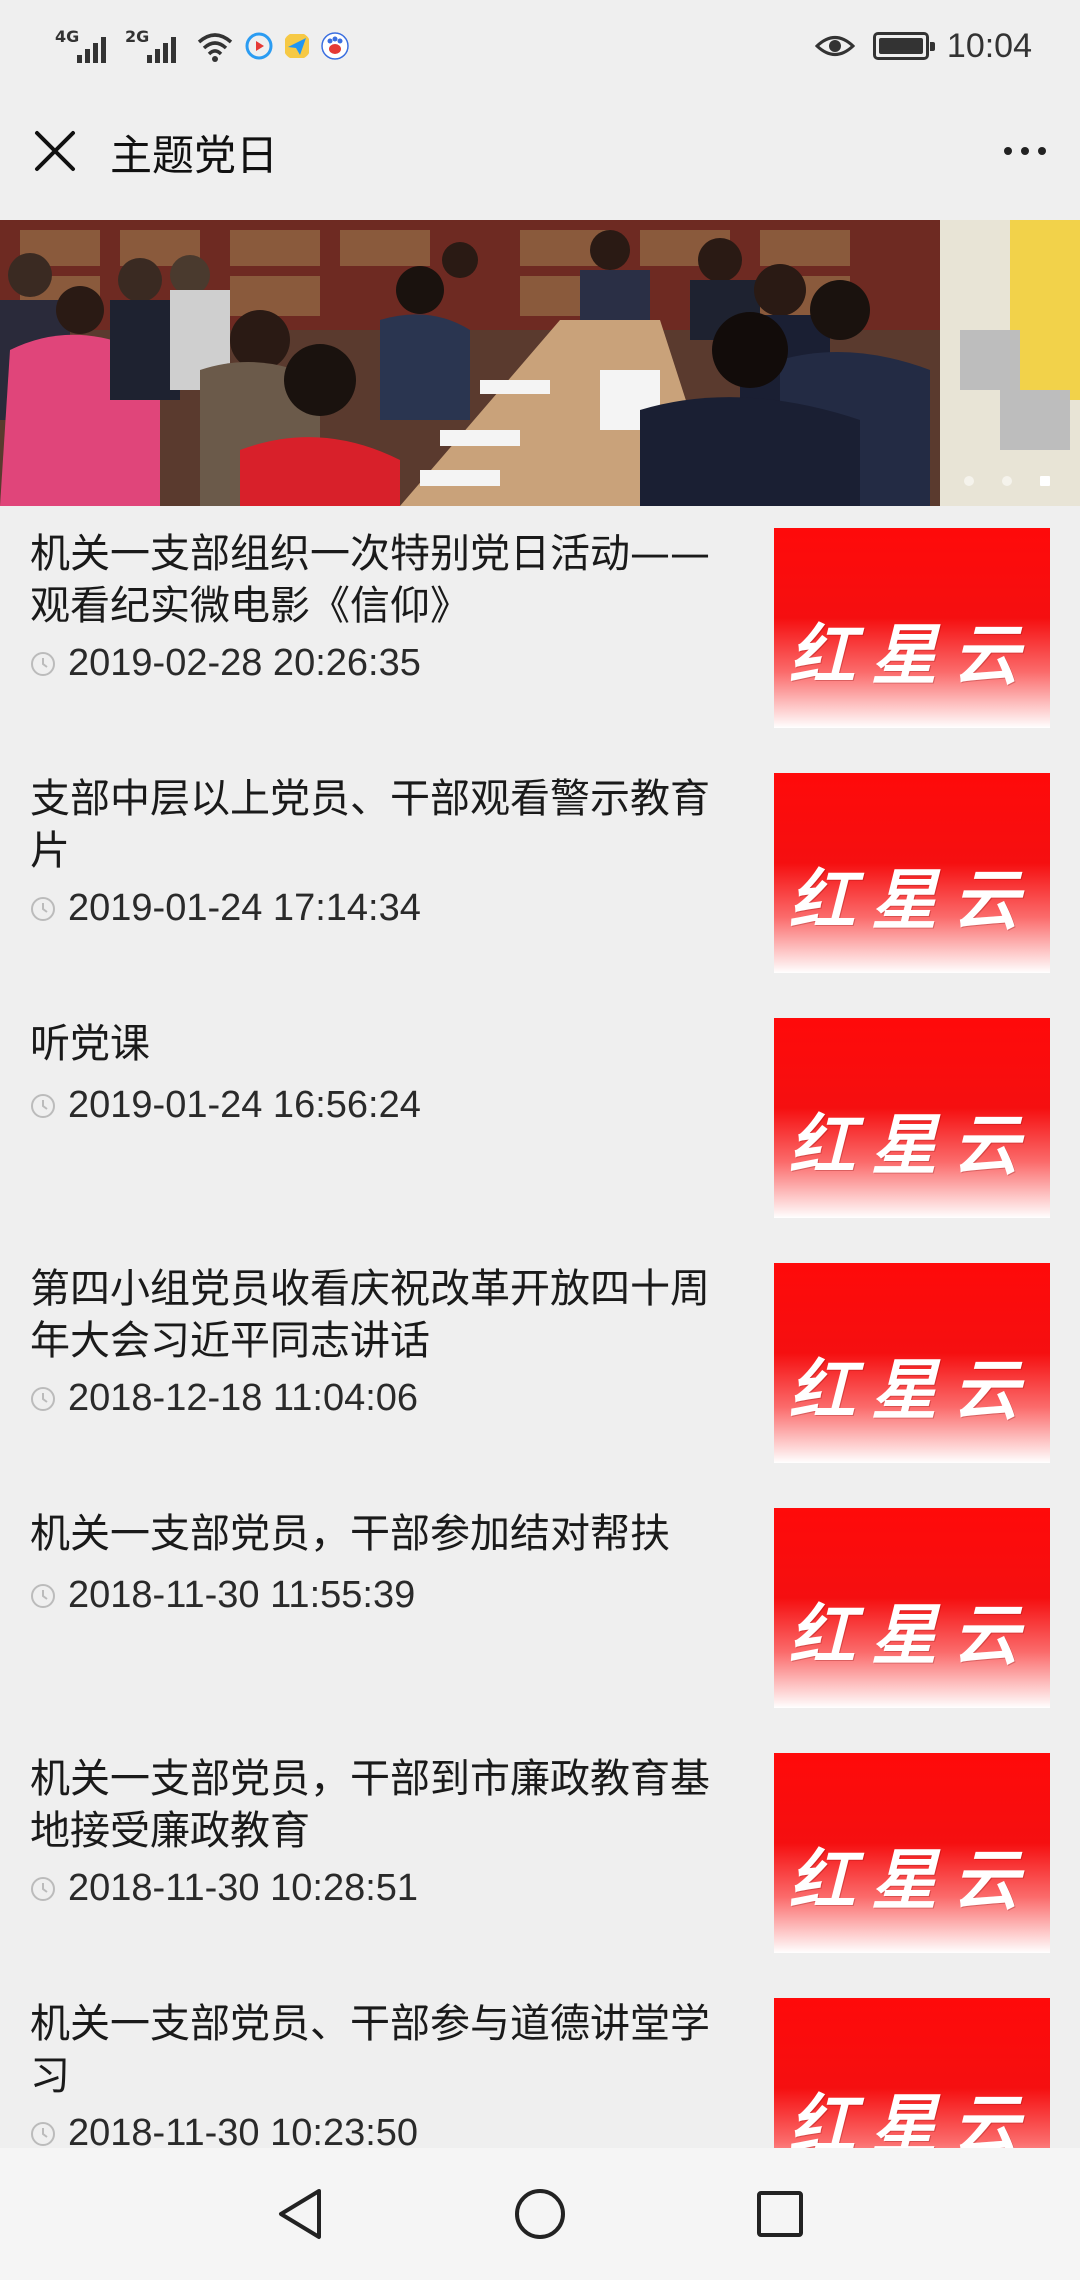 Image resolution: width=1080 pixels, height=2280 pixels. Describe the element at coordinates (243, 1888) in the screenshot. I see `item-time-text: 2018-11-30 10:28:51` at that location.